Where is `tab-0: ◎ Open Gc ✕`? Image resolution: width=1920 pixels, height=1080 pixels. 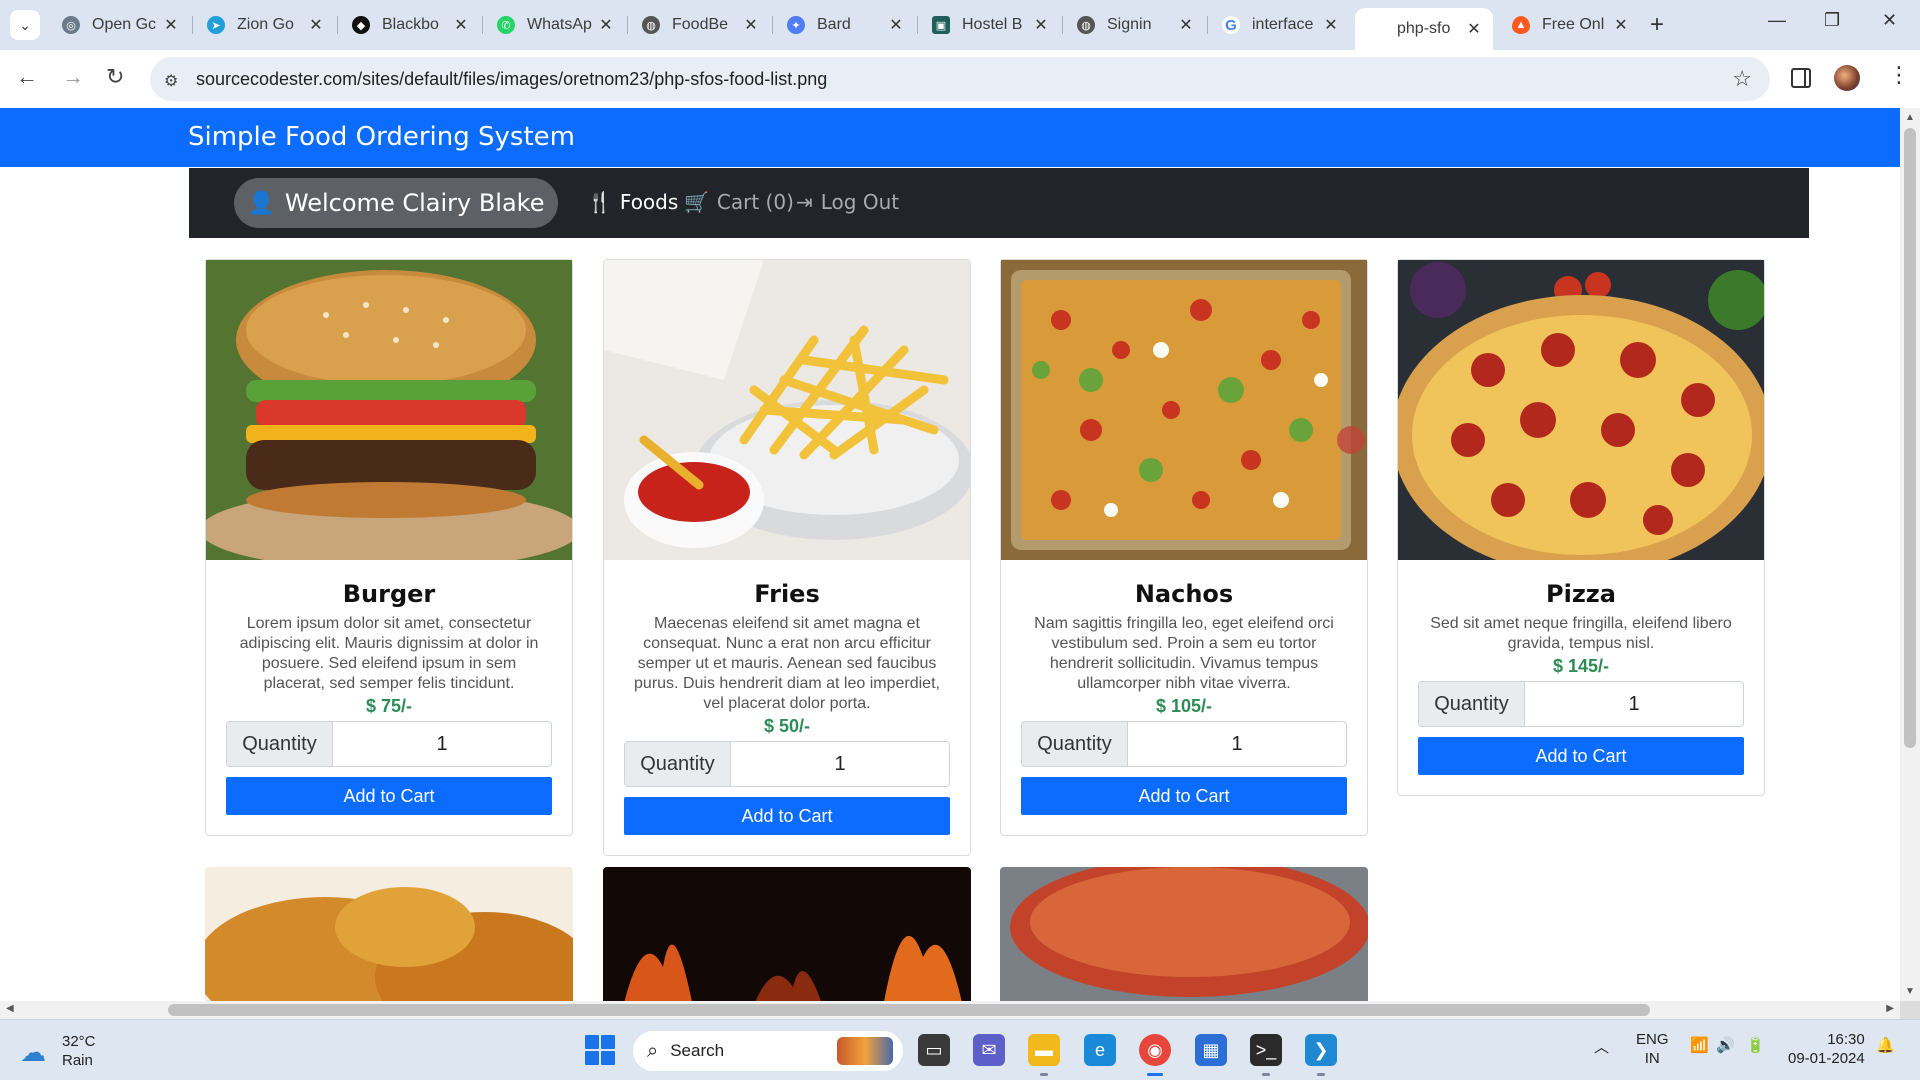 tab-0: ◎ Open Gc ✕ is located at coordinates (120, 25).